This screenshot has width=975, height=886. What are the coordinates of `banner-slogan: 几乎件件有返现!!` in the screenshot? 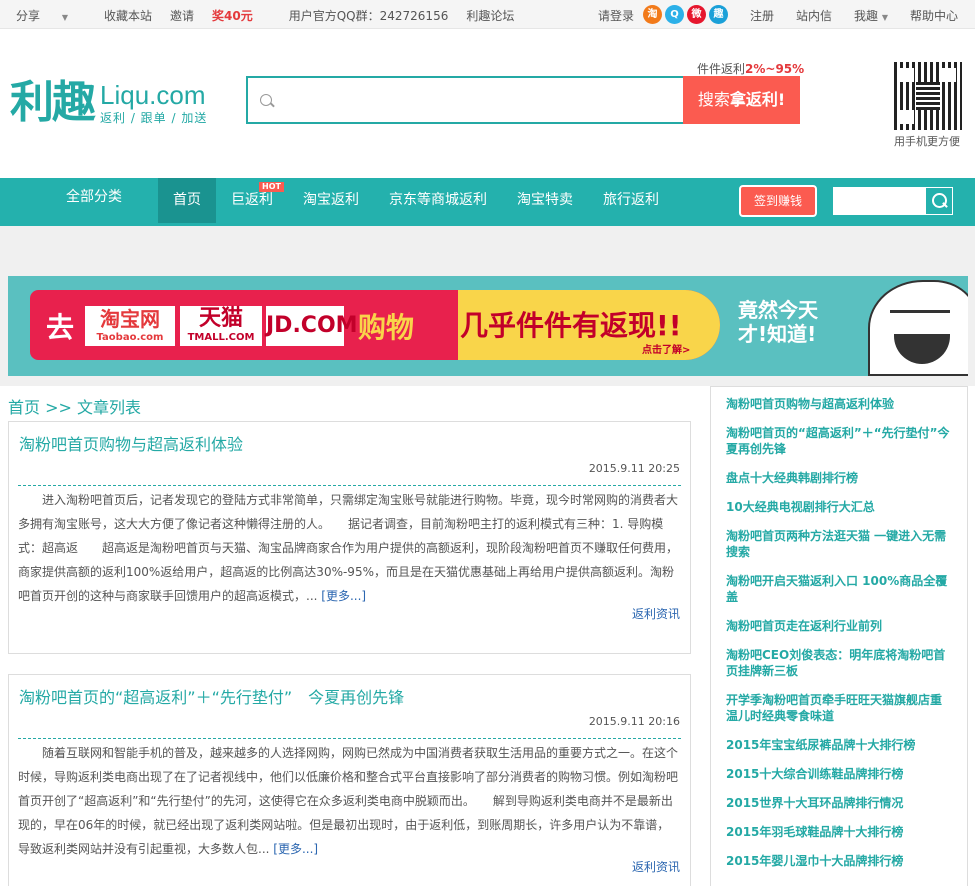 It's located at (571, 325).